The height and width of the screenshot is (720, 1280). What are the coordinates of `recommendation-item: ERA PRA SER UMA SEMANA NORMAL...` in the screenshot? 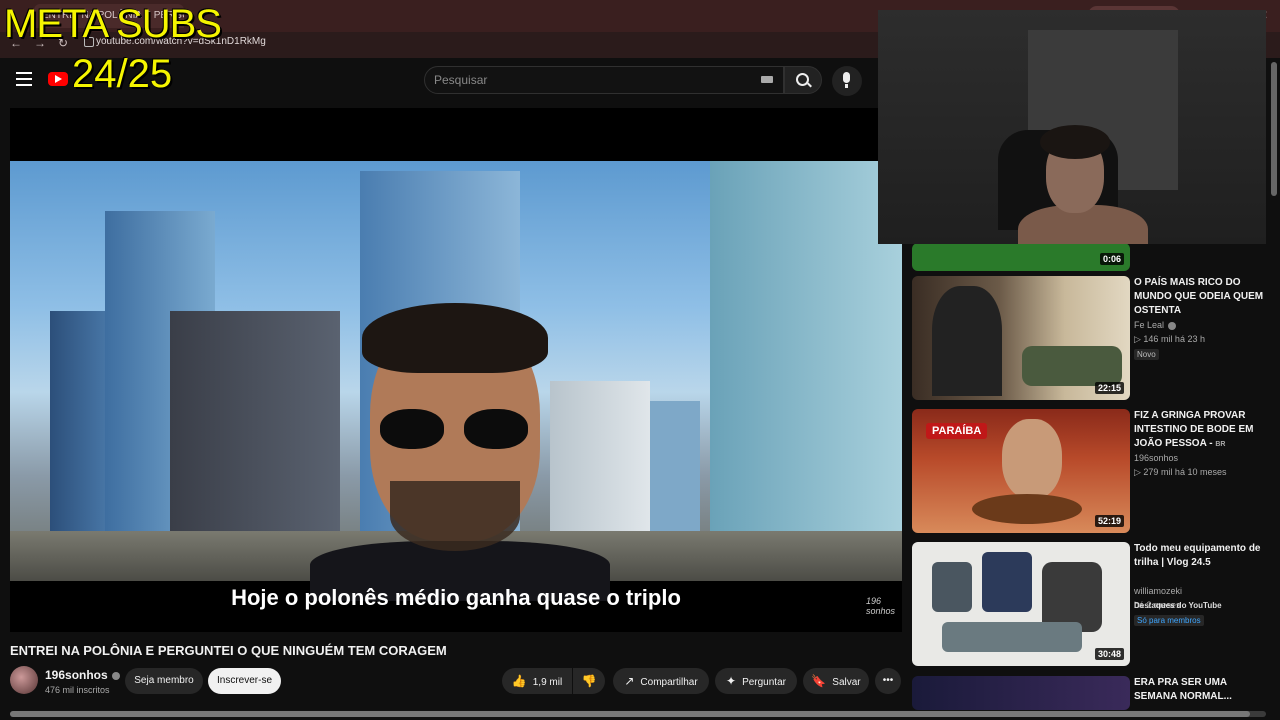 It's located at (1092, 693).